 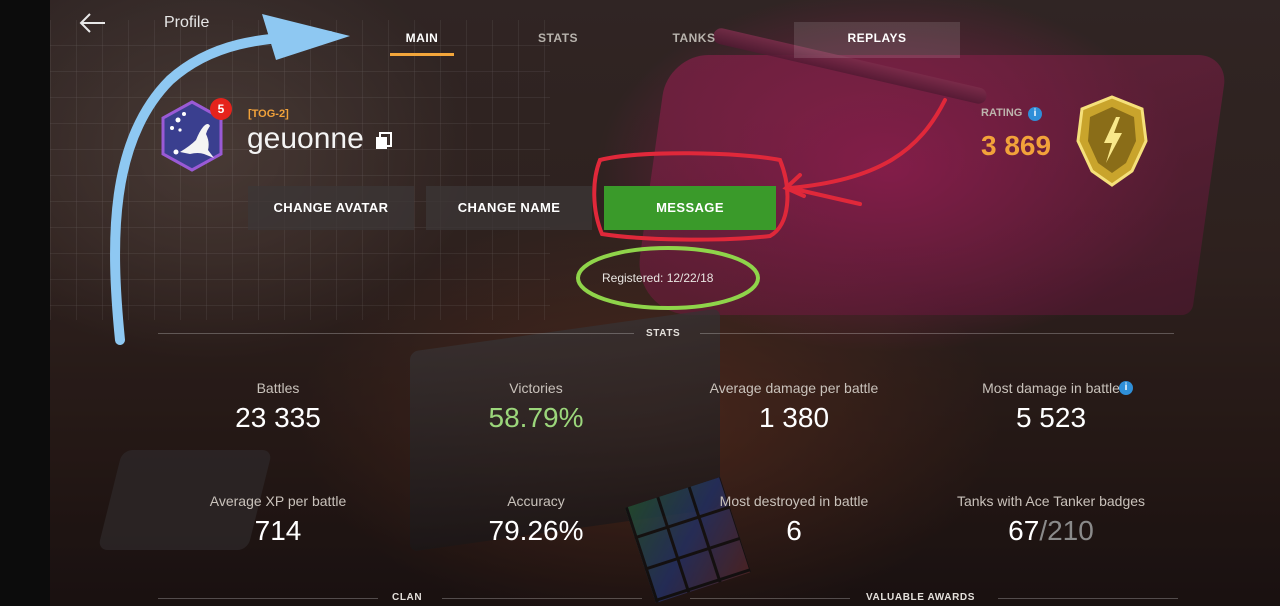 I want to click on stat-average-damage: Average damage per battle 1 380, so click(x=794, y=407).